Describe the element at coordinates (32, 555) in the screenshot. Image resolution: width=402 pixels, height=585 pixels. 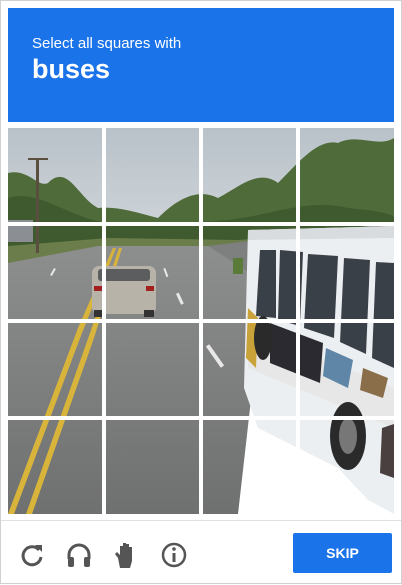
I see `reload-icon` at that location.